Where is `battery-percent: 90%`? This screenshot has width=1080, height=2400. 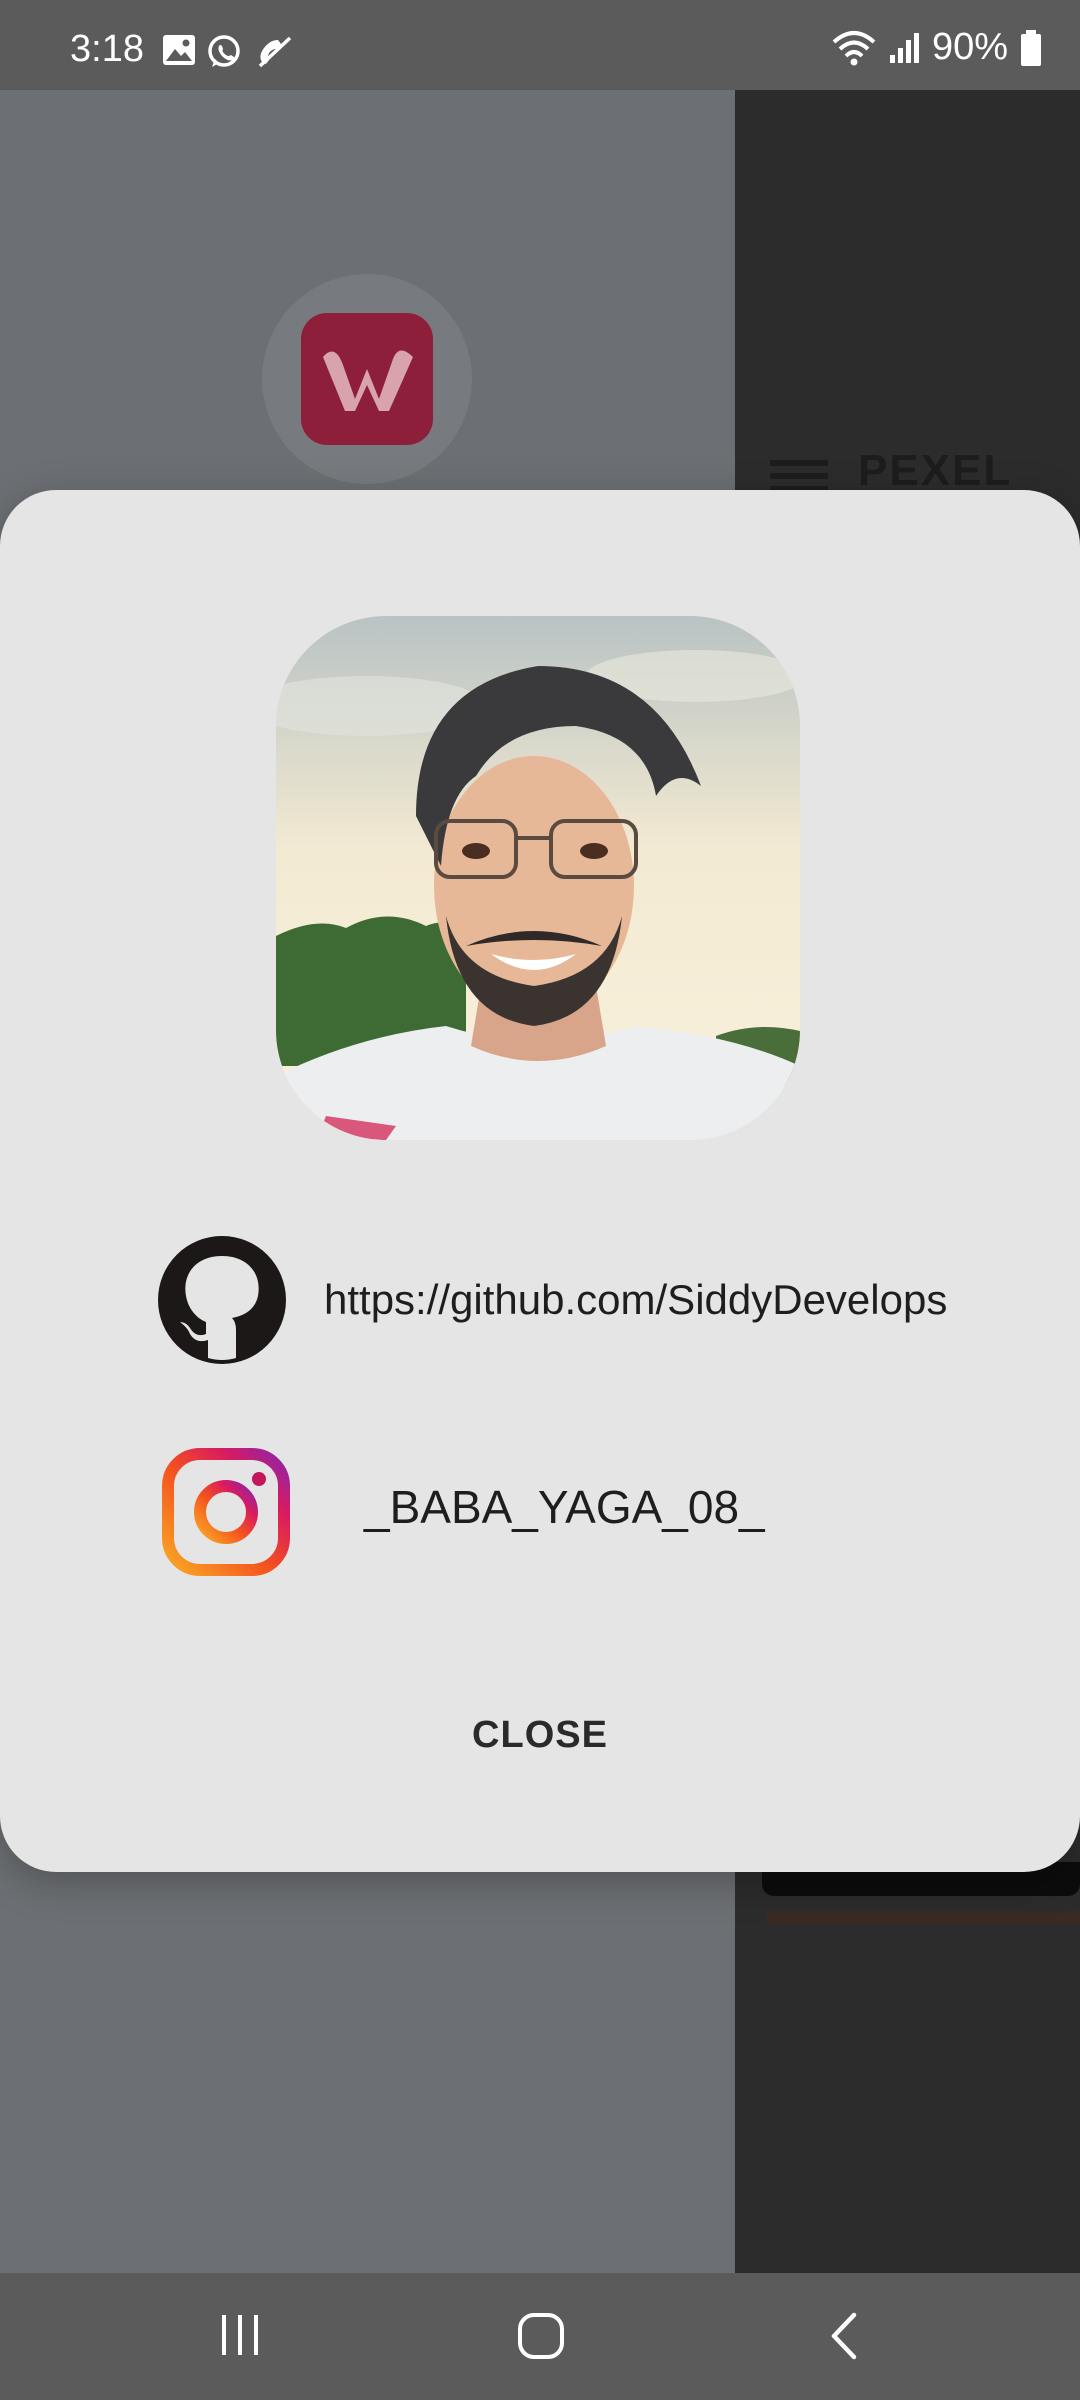 battery-percent: 90% is located at coordinates (969, 47).